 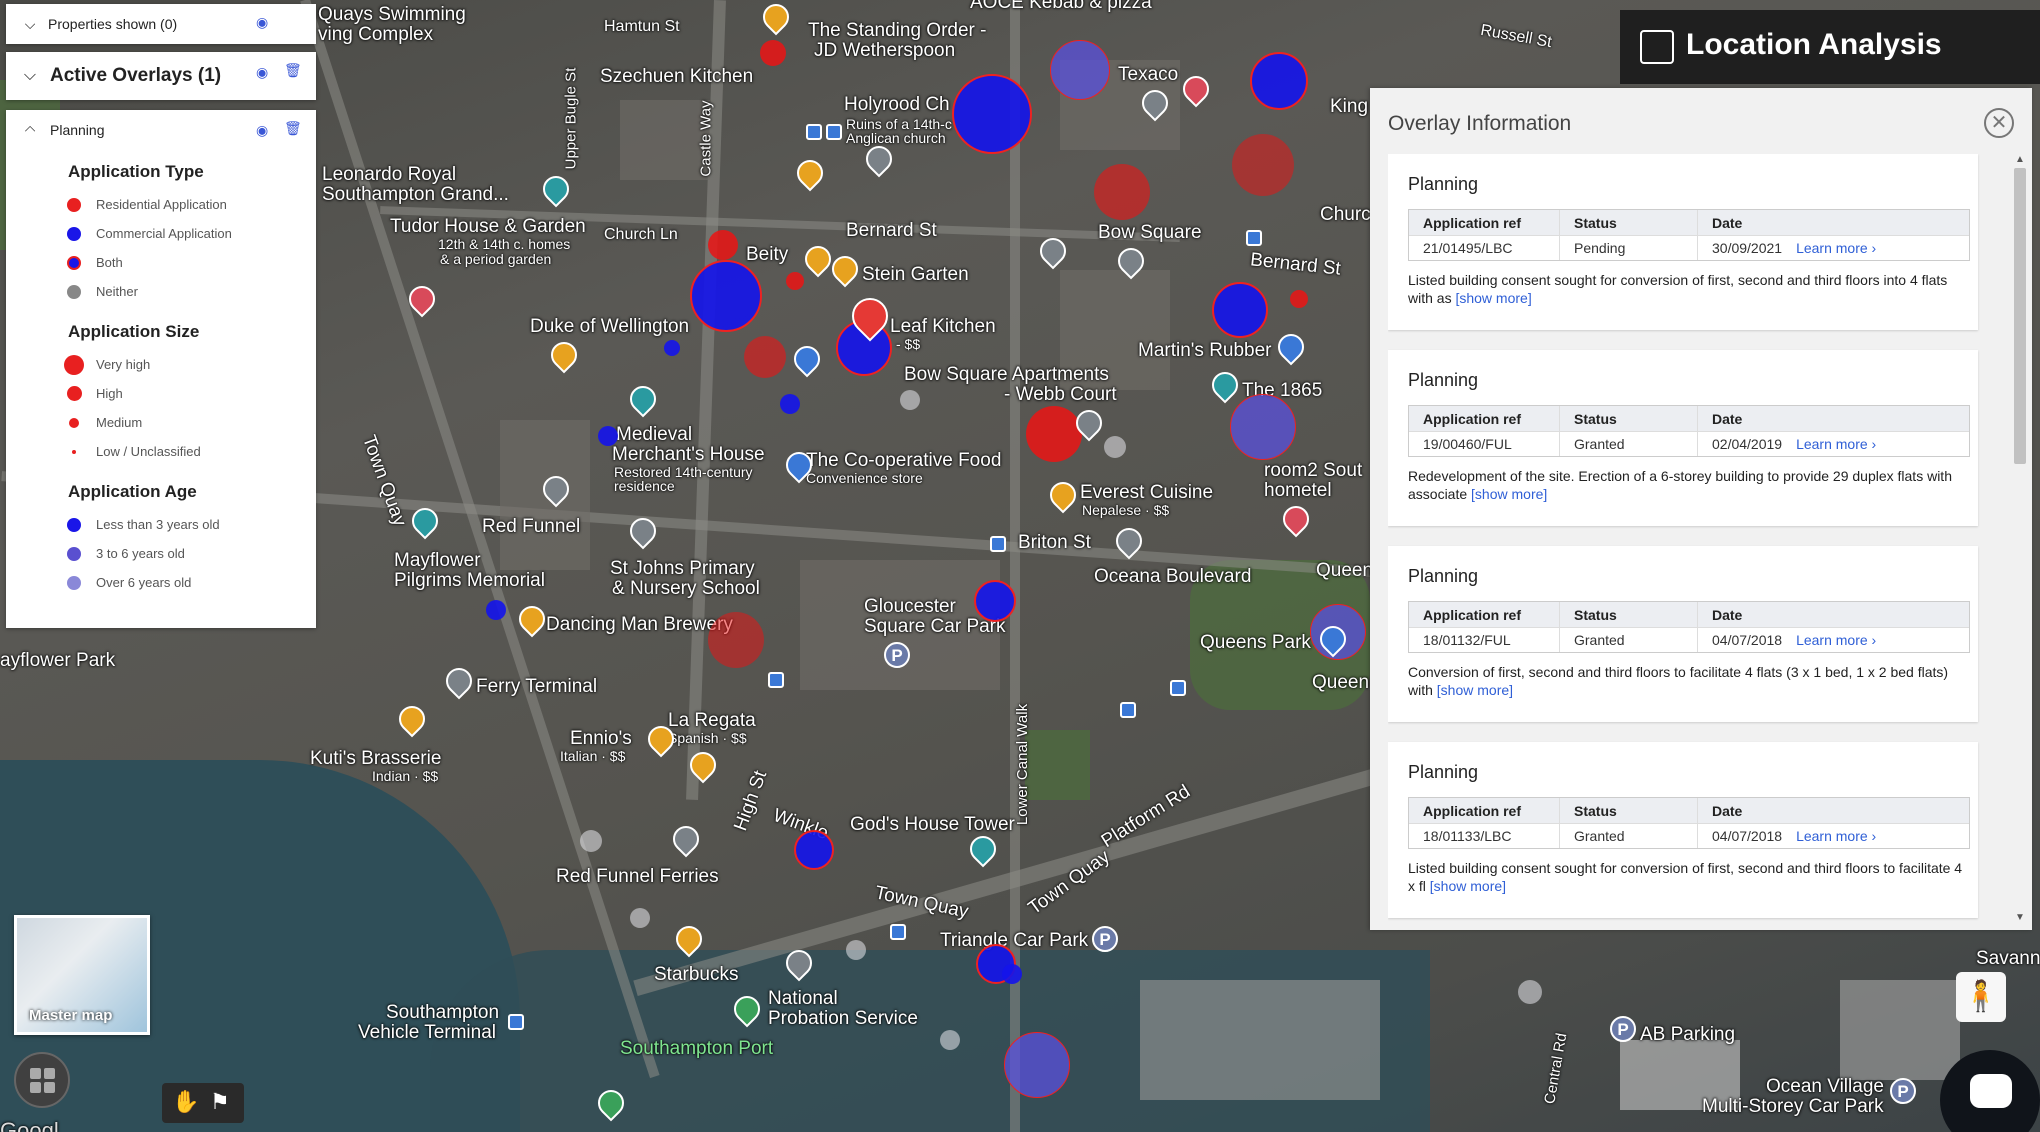 I want to click on application-ref: 19/00460/FUL, so click(x=1467, y=444).